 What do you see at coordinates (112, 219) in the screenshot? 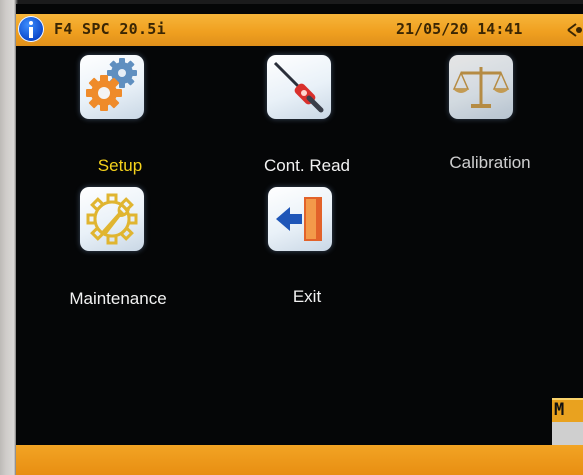
I see `wrench-gear-icon` at bounding box center [112, 219].